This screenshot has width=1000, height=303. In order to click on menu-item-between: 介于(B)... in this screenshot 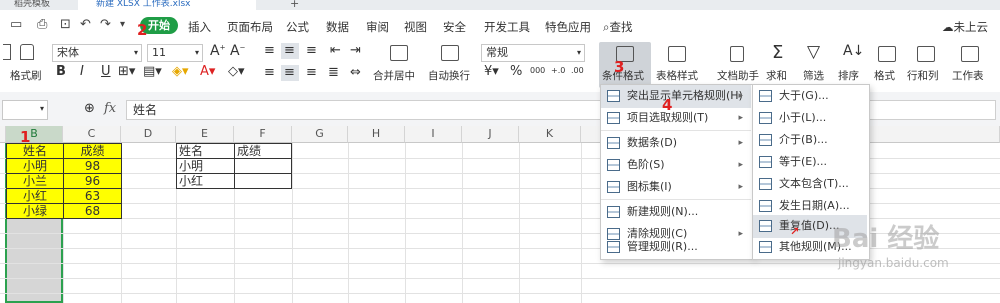, I will do `click(810, 140)`.